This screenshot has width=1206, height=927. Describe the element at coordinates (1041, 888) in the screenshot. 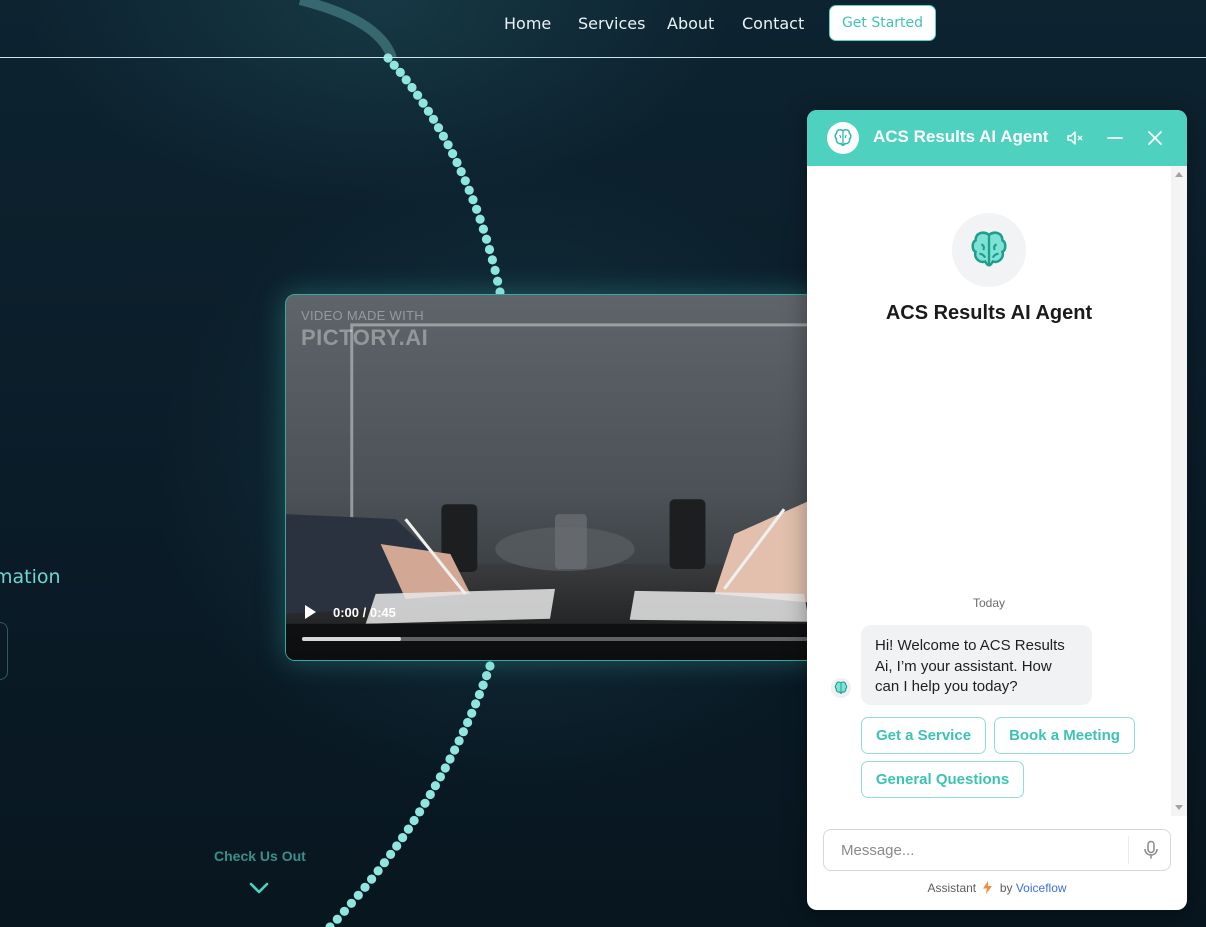

I see `voiceflow-link: Voiceflow` at that location.